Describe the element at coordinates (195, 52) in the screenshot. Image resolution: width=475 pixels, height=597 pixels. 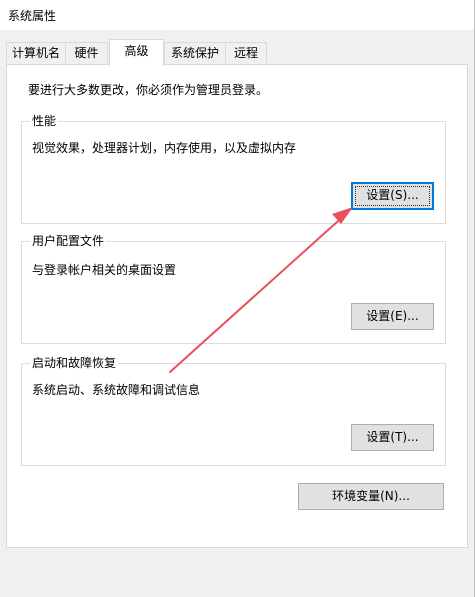
I see `tab-system-protection: 系统保护` at that location.